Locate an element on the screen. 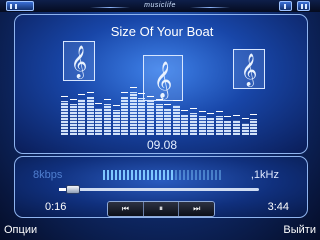 Image resolution: width=320 pixels, height=240 pixels. exit-softkey: Выйти is located at coordinates (299, 230).